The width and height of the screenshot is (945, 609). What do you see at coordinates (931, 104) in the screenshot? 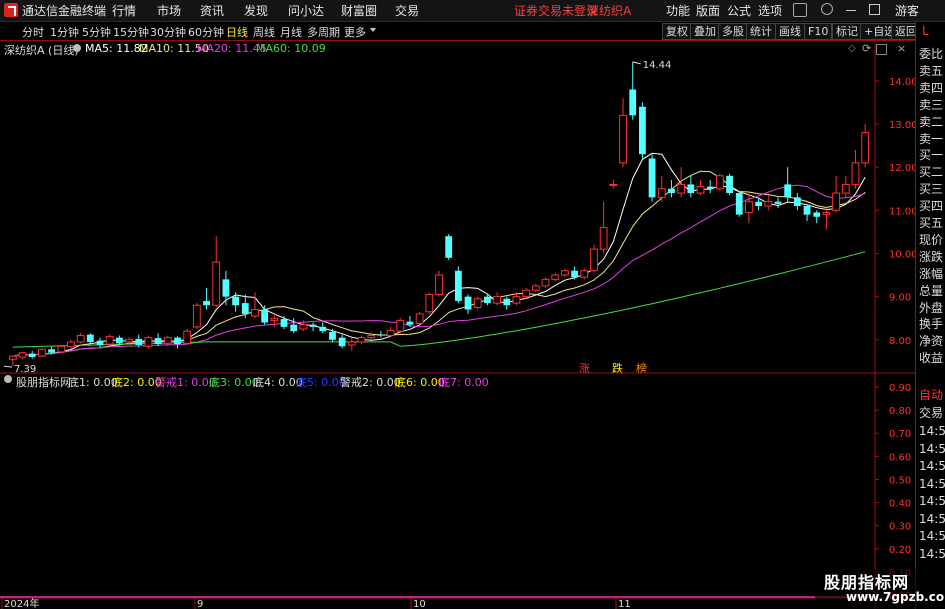
I see `quote-label-3: 卖三` at bounding box center [931, 104].